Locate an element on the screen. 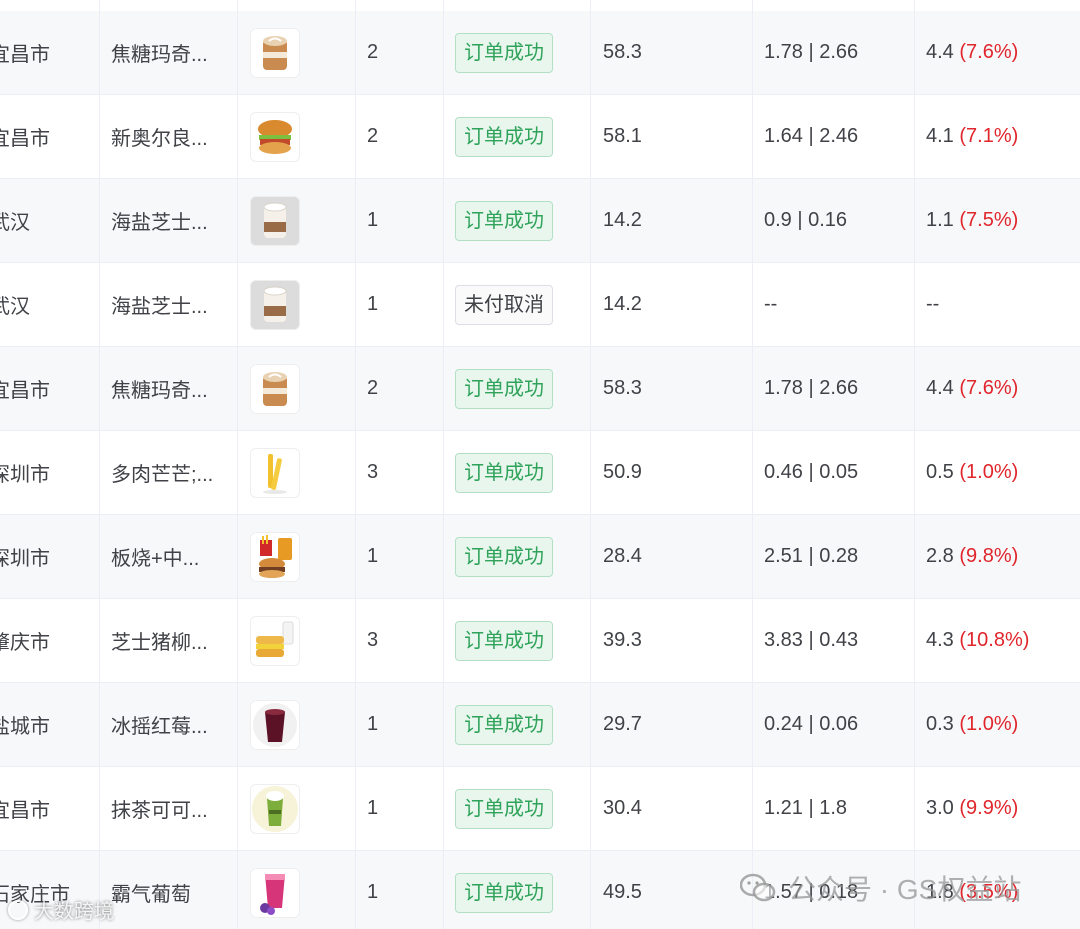 The width and height of the screenshot is (1080, 929). amount-cell: 29.7 is located at coordinates (672, 724).